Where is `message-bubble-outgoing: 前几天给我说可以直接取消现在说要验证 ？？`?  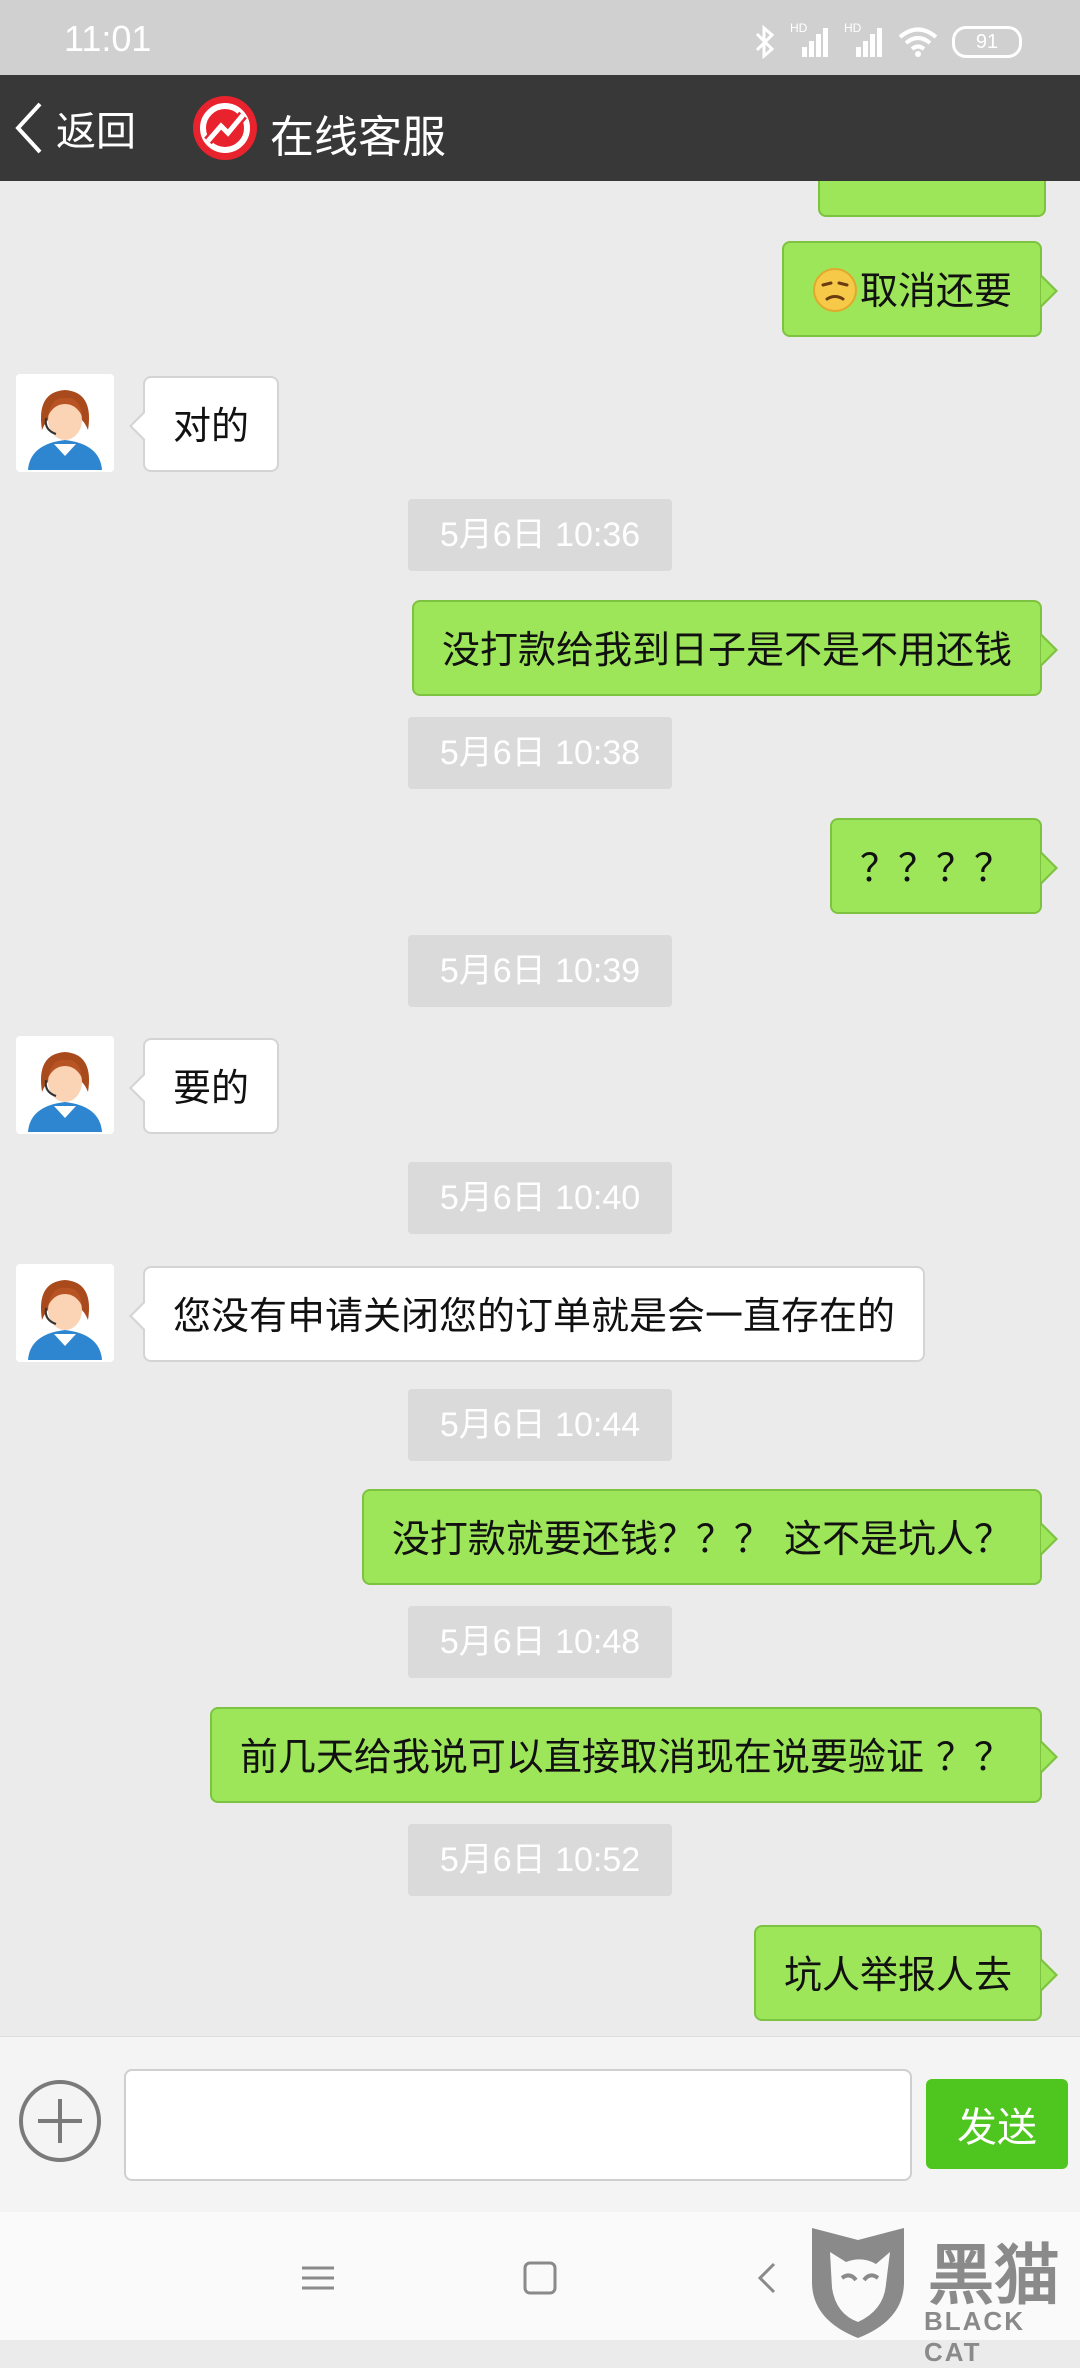
message-bubble-outgoing: 前几天给我说可以直接取消现在说要验证 ？？ is located at coordinates (634, 1755).